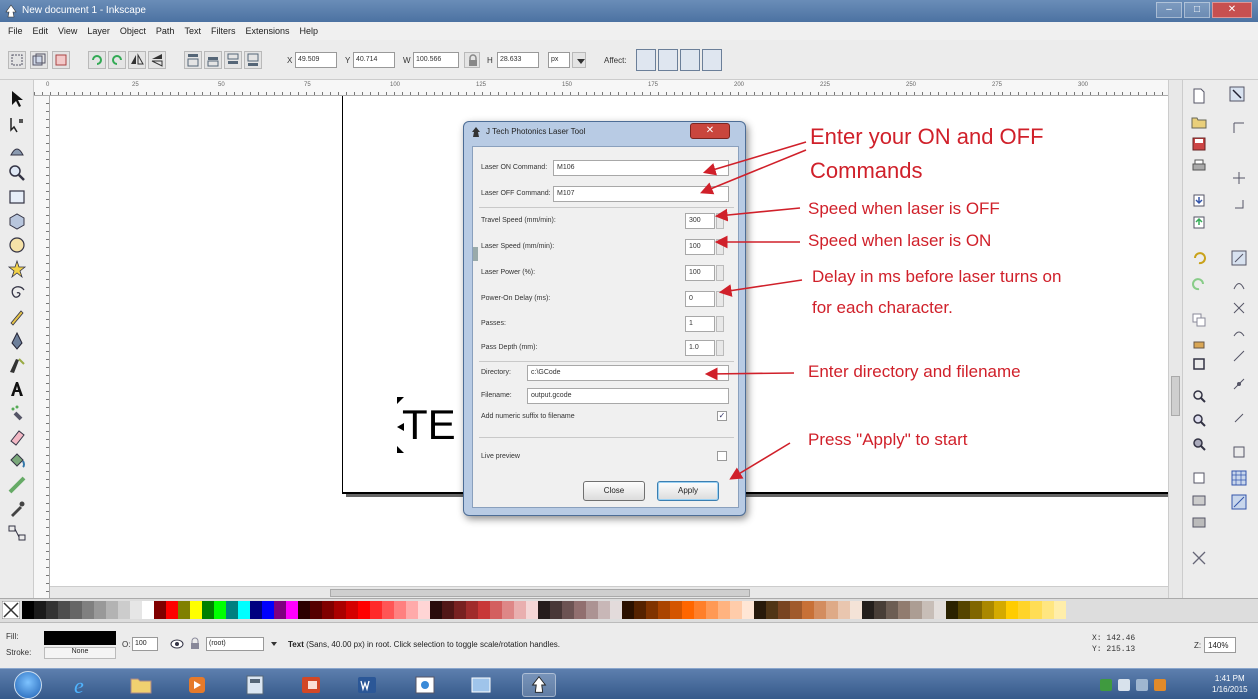 The image size is (1258, 699). What do you see at coordinates (688, 491) in the screenshot?
I see `apply-button: Apply` at bounding box center [688, 491].